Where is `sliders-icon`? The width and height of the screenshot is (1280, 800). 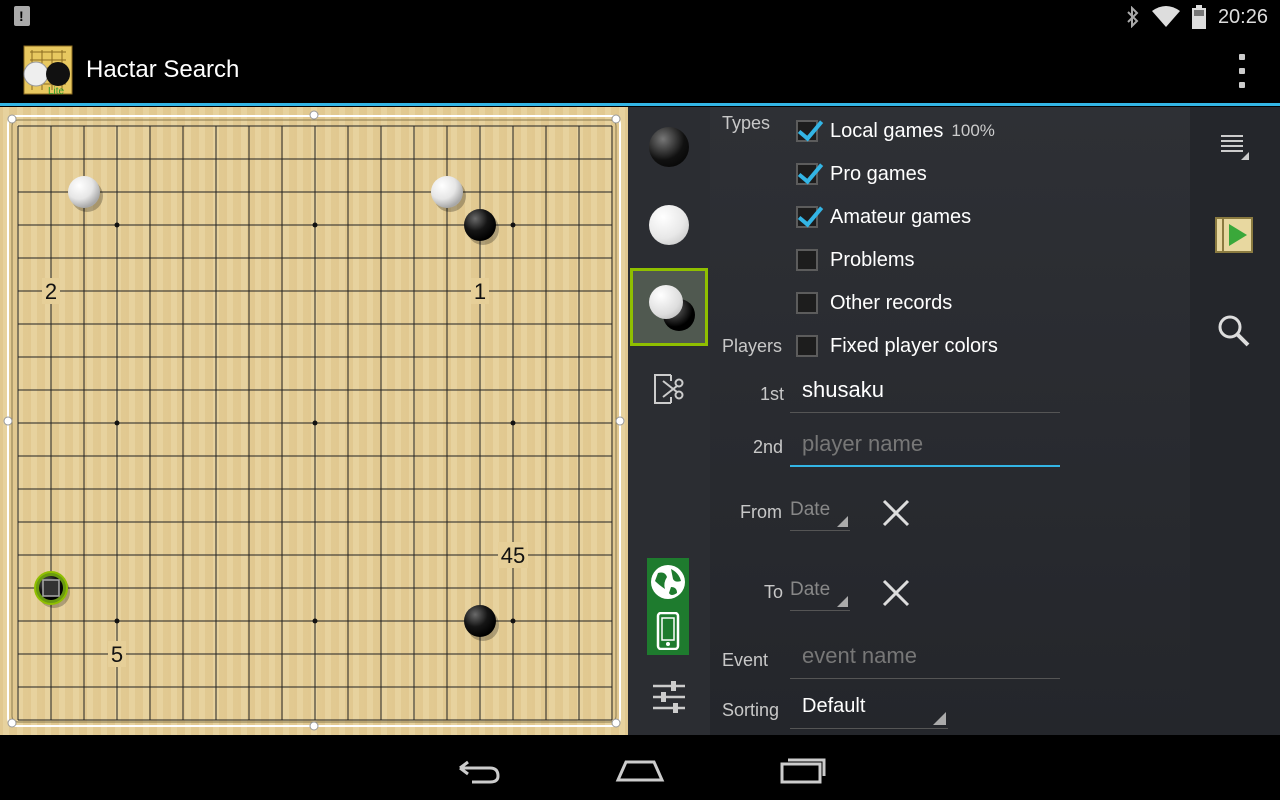
sliders-icon is located at coordinates (669, 697).